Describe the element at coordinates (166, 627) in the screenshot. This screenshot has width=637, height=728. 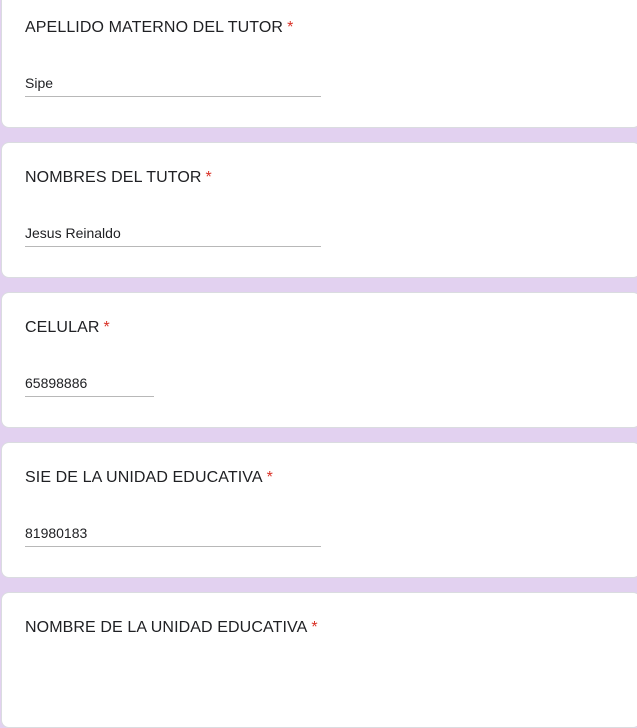
I see `question-label: NOMBRE DE LA UNIDAD EDUCATIVA` at that location.